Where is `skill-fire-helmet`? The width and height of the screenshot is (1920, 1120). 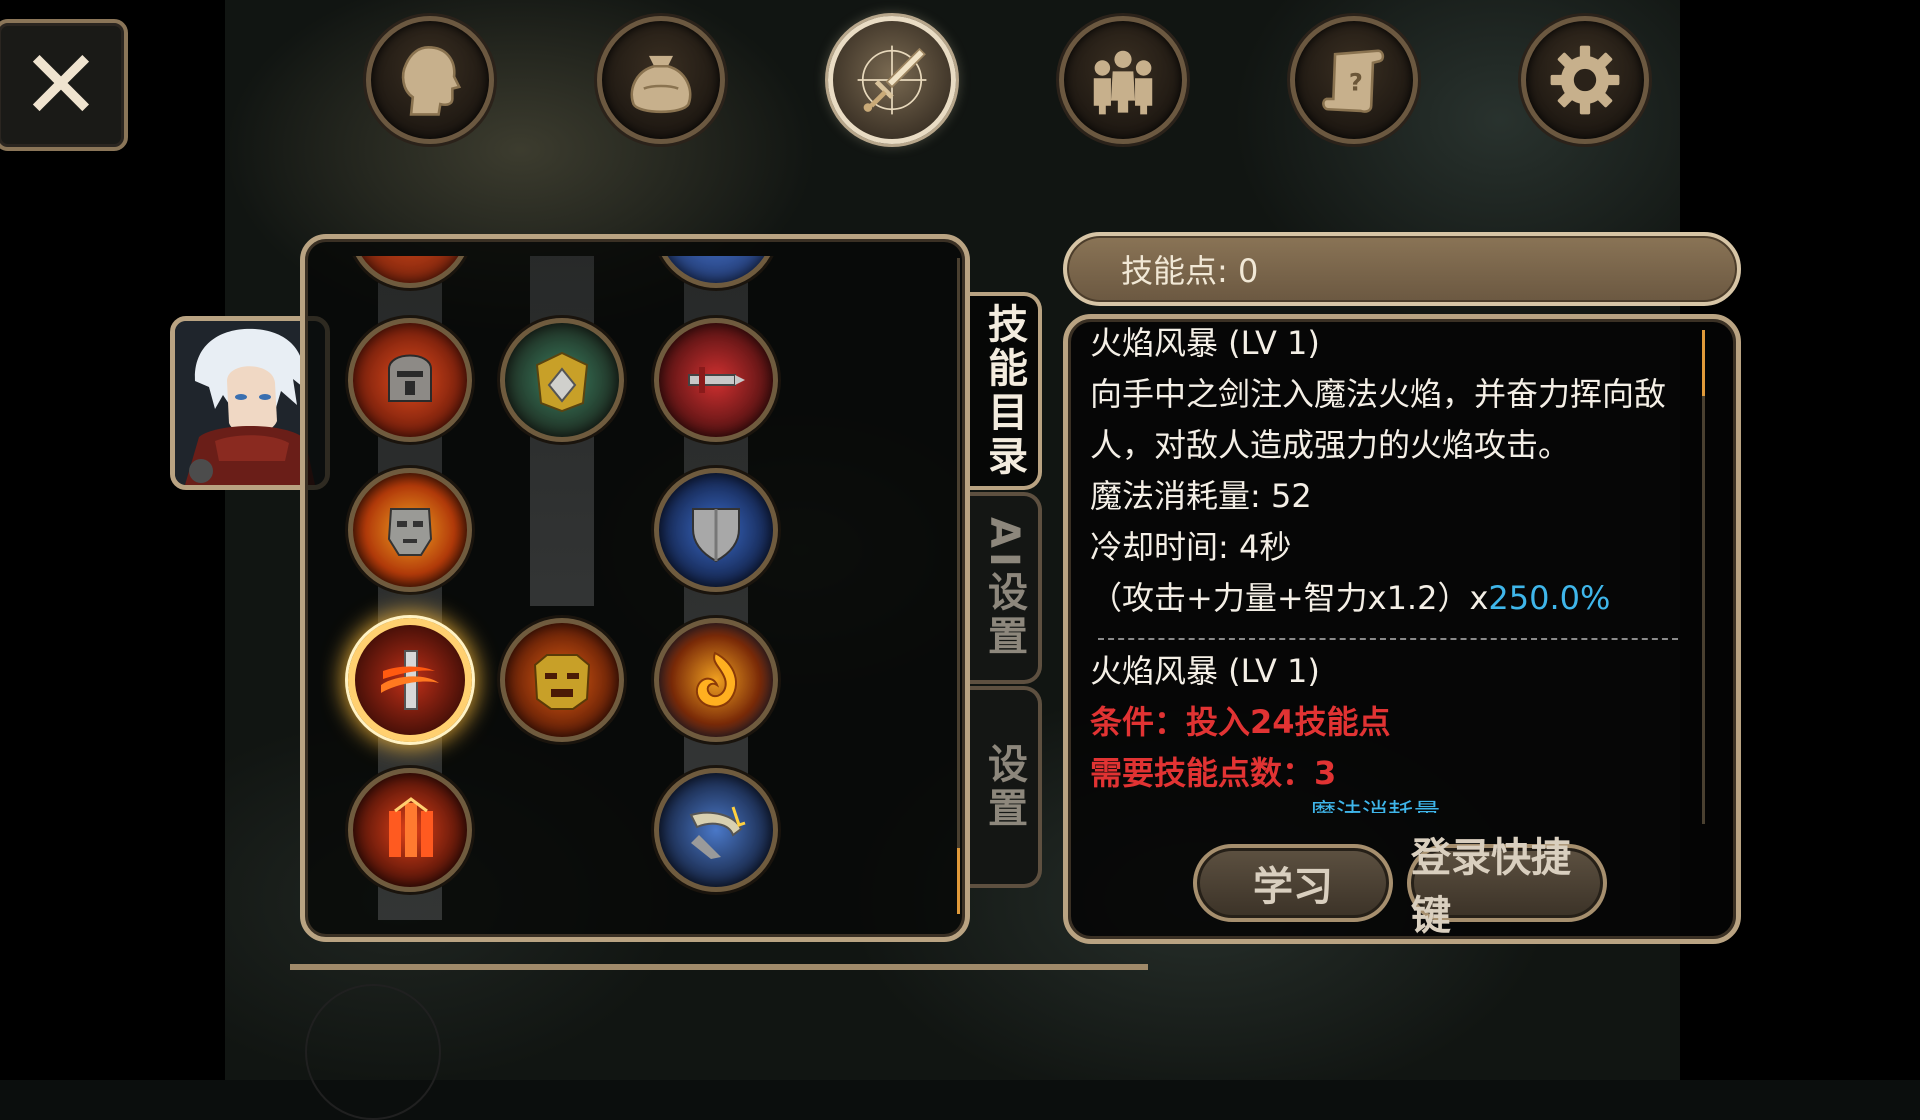
skill-fire-helmet is located at coordinates (410, 380).